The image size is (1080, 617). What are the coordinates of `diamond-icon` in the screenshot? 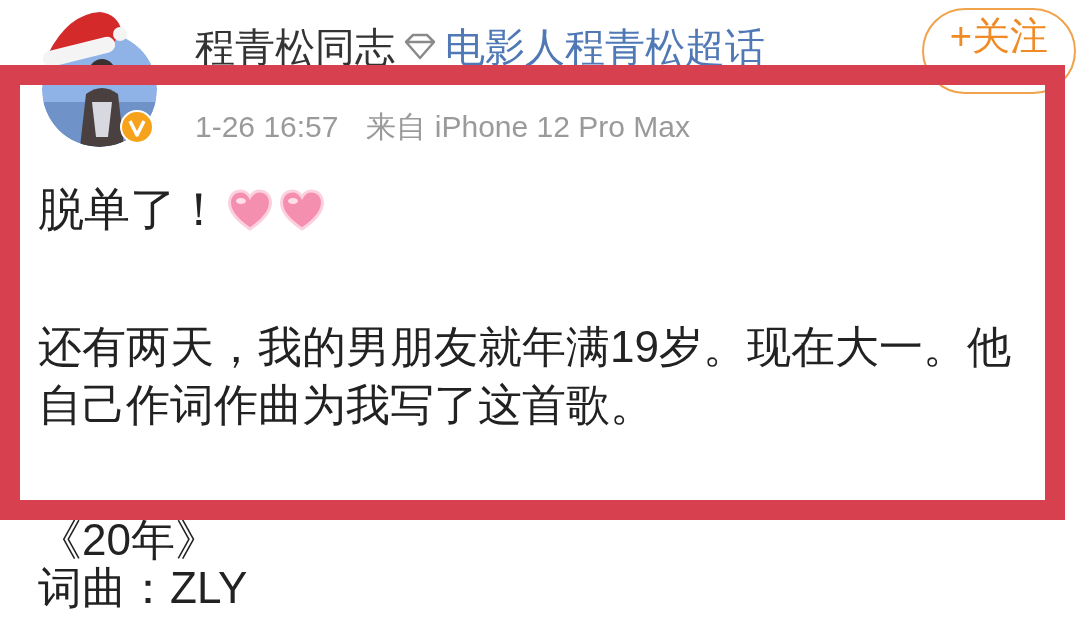 It's located at (420, 47).